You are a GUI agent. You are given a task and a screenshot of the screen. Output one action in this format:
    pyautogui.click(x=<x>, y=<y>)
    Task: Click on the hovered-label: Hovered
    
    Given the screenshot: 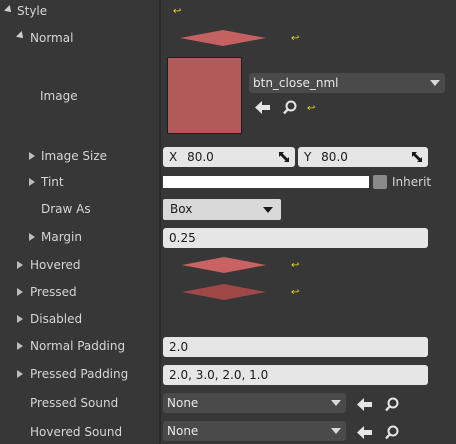 What is the action you would take?
    pyautogui.click(x=55, y=265)
    